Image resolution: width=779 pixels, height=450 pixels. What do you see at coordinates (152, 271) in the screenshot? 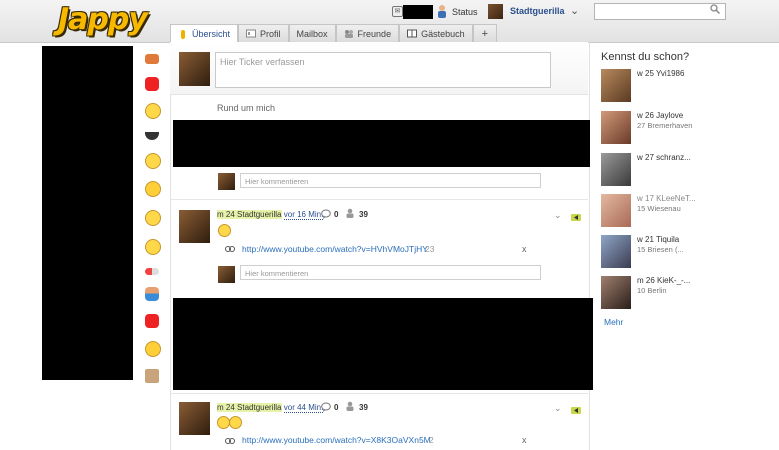
I see `pill-icon` at bounding box center [152, 271].